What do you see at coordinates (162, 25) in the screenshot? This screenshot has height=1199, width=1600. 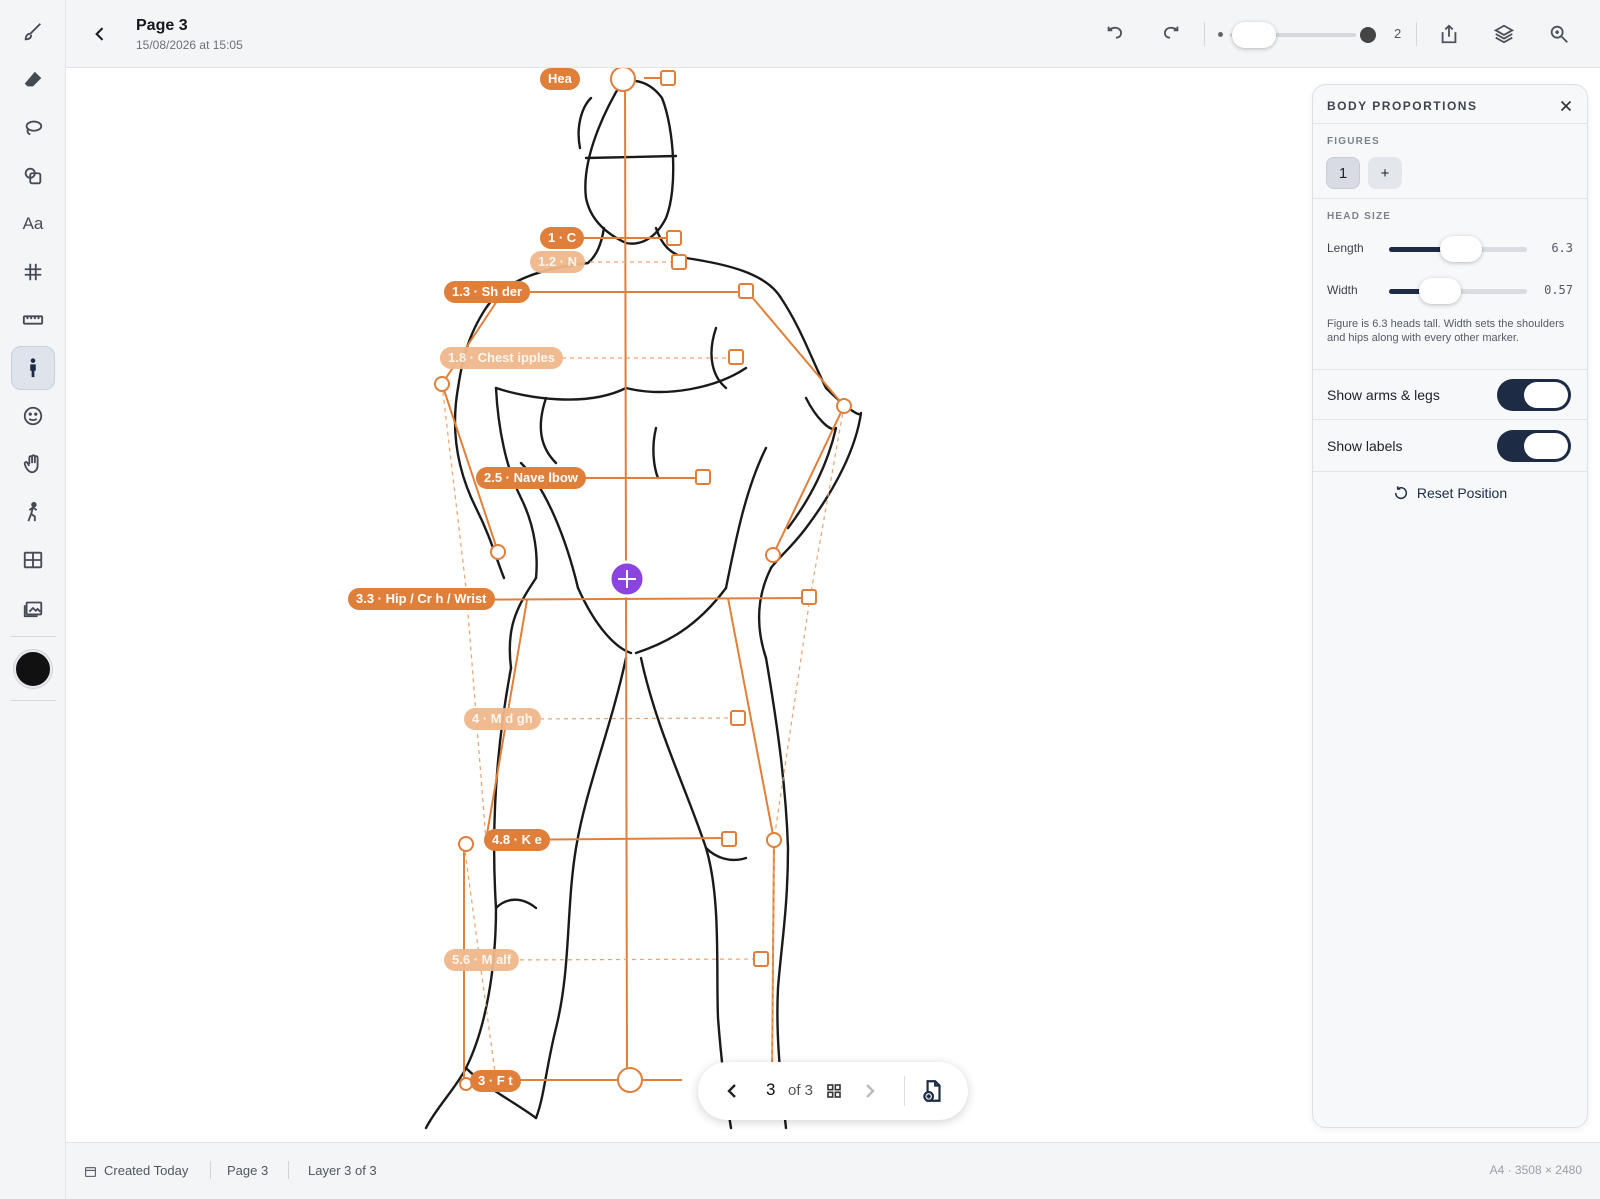 I see `page-title: Page 3` at bounding box center [162, 25].